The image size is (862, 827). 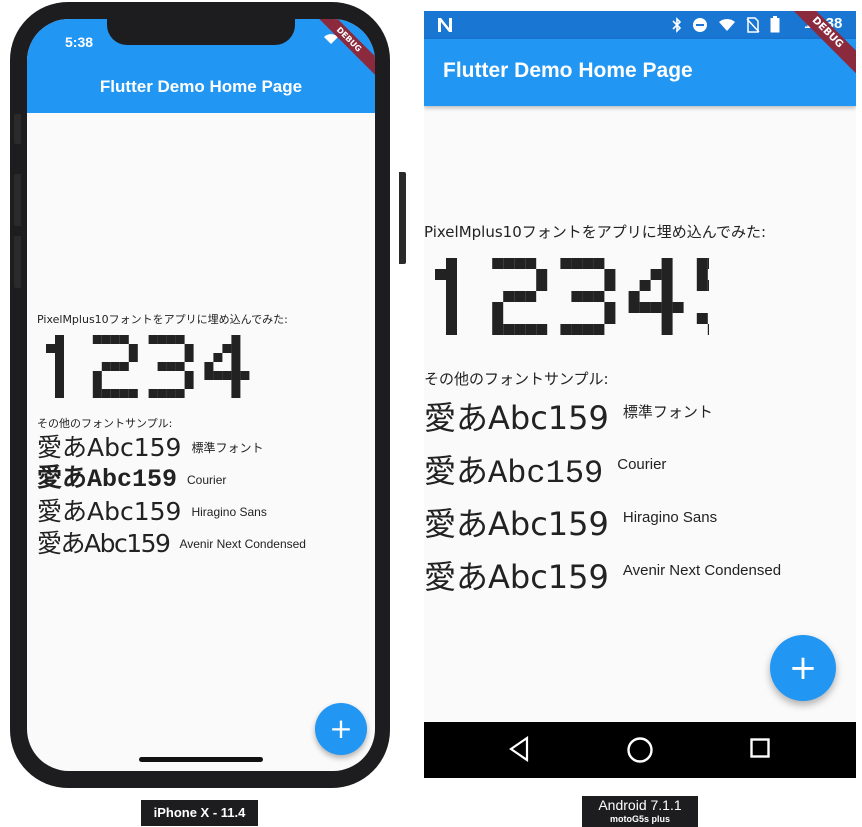 I want to click on do-not-disturb-icon, so click(x=700, y=24).